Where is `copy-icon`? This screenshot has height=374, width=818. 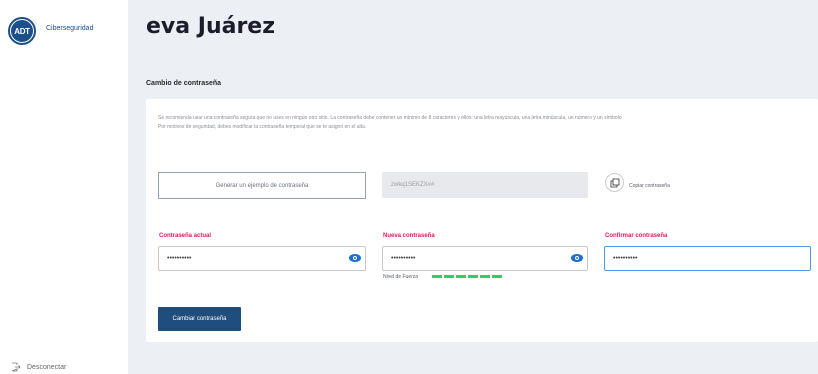 copy-icon is located at coordinates (614, 182).